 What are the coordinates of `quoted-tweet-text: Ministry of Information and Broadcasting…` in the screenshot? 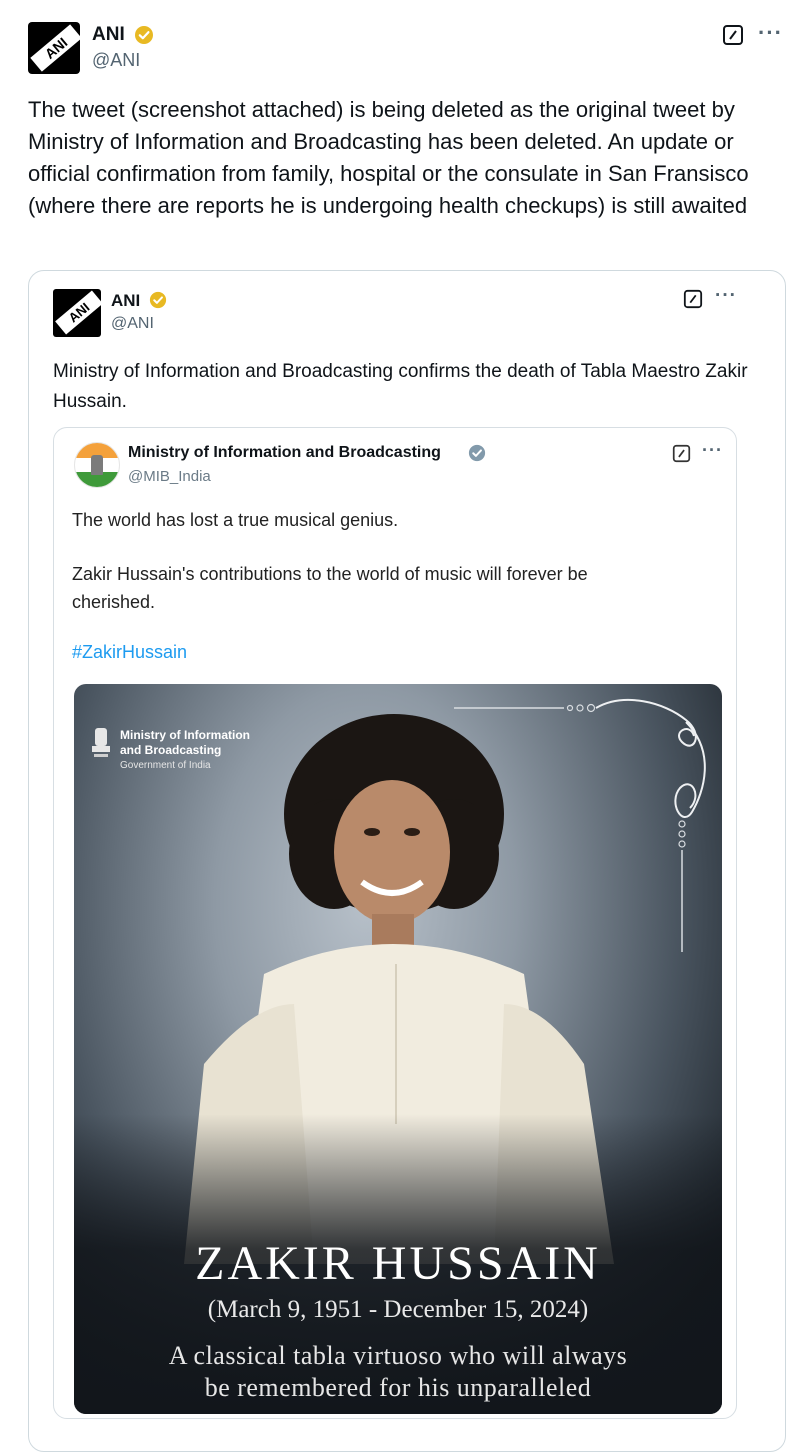 It's located at (400, 386).